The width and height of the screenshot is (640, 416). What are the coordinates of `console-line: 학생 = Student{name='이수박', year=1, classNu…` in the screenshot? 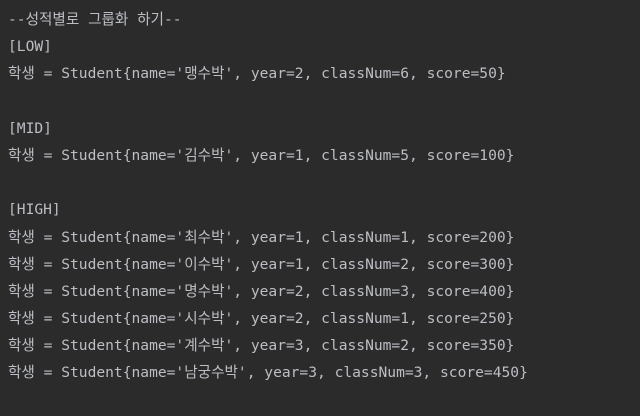 It's located at (261, 264).